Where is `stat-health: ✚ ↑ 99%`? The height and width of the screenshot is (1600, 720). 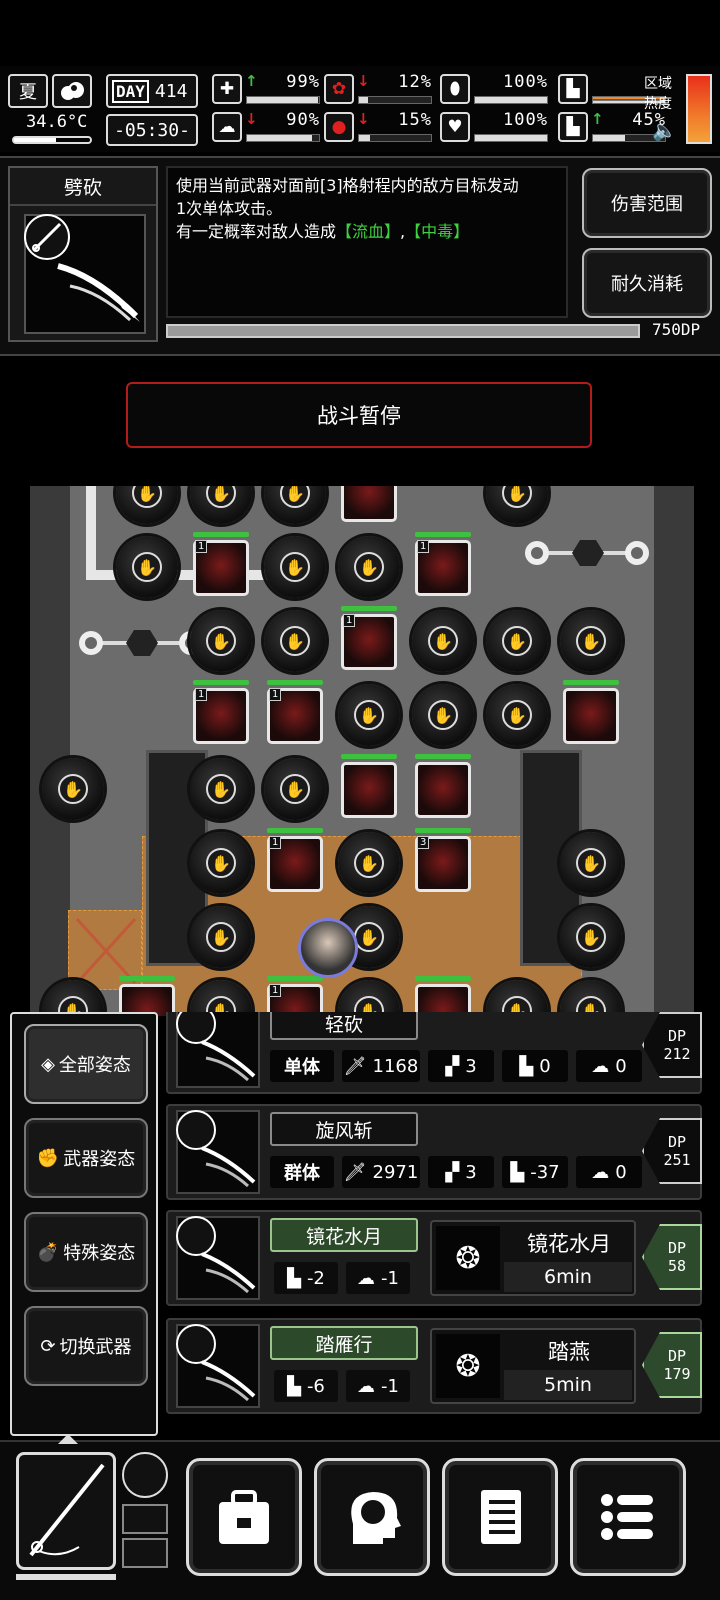
stat-health: ✚ ↑ 99% is located at coordinates (268, 89).